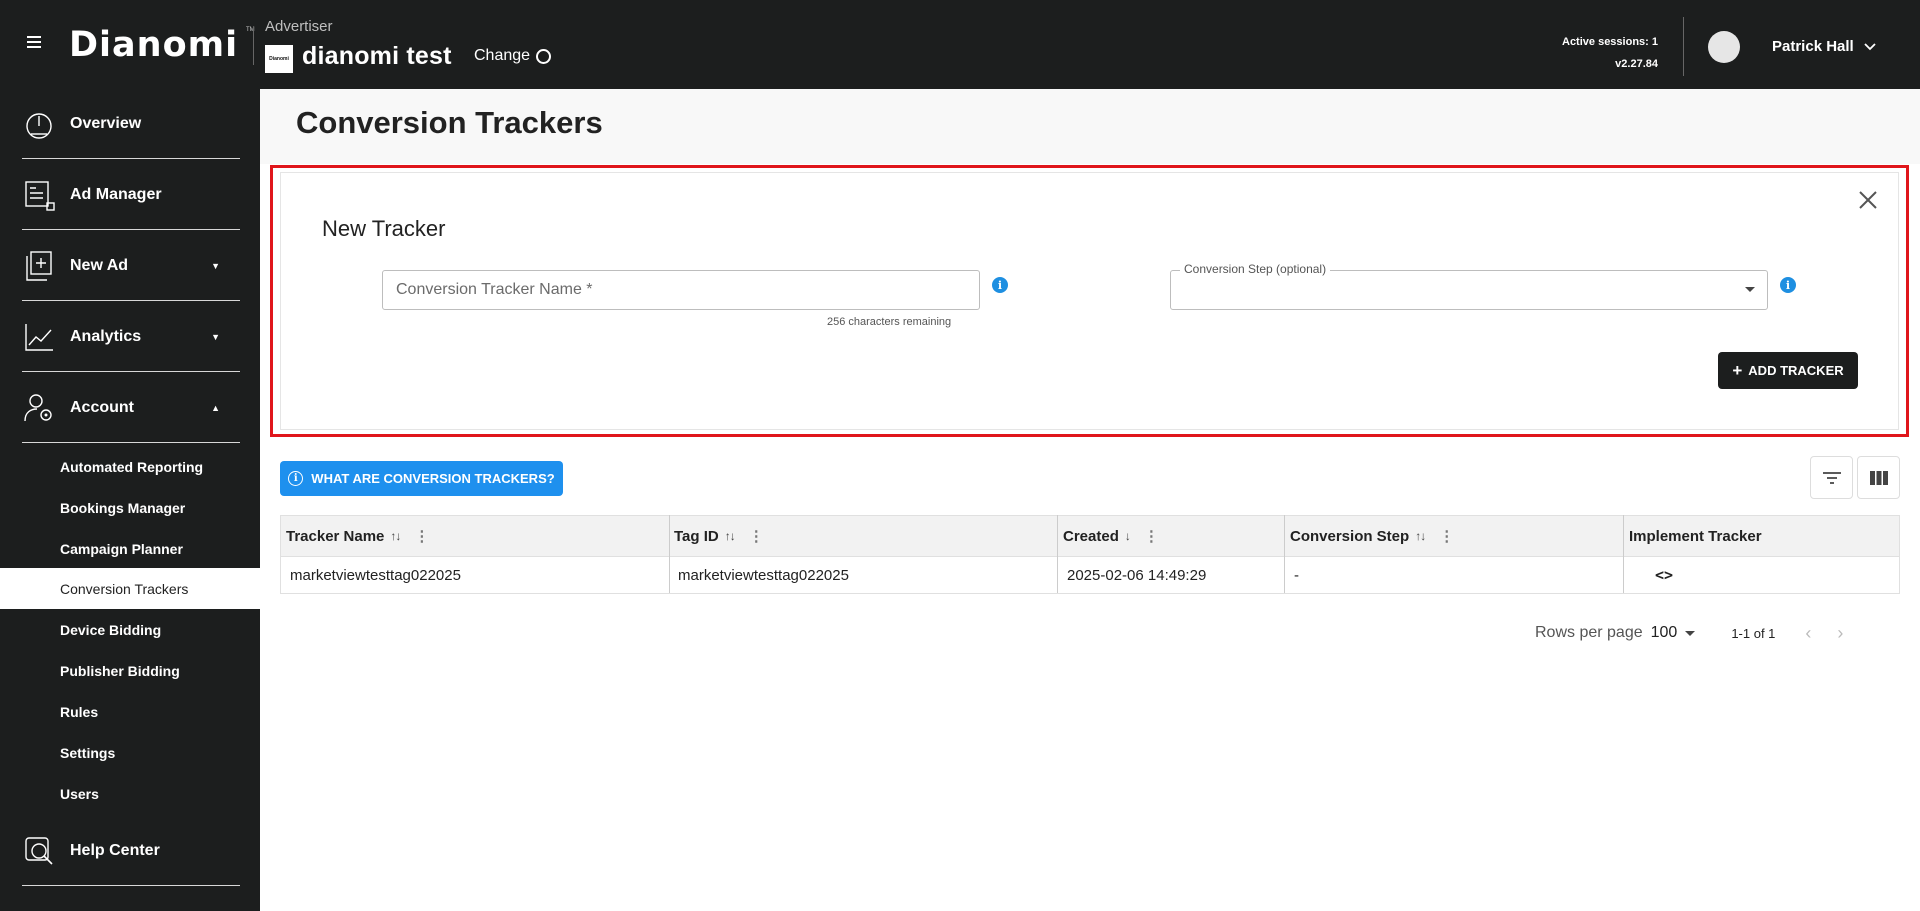  What do you see at coordinates (1683, 46) in the screenshot?
I see `header-divider-right` at bounding box center [1683, 46].